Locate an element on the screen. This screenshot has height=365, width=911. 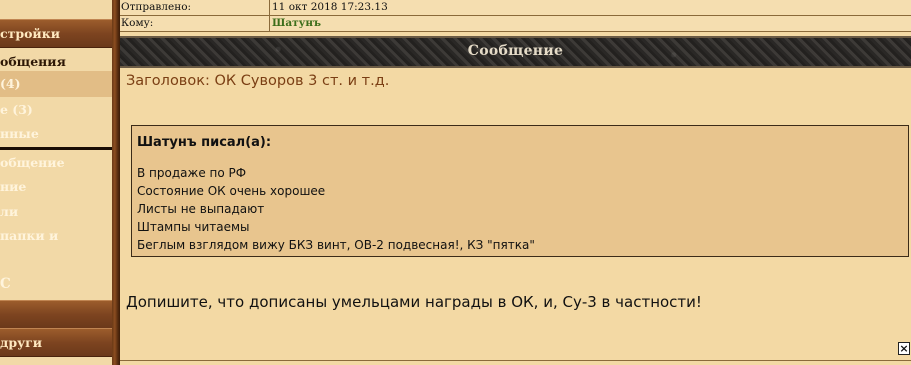
sent-value: 11 окт 2018 17:23.13 is located at coordinates (330, 7).